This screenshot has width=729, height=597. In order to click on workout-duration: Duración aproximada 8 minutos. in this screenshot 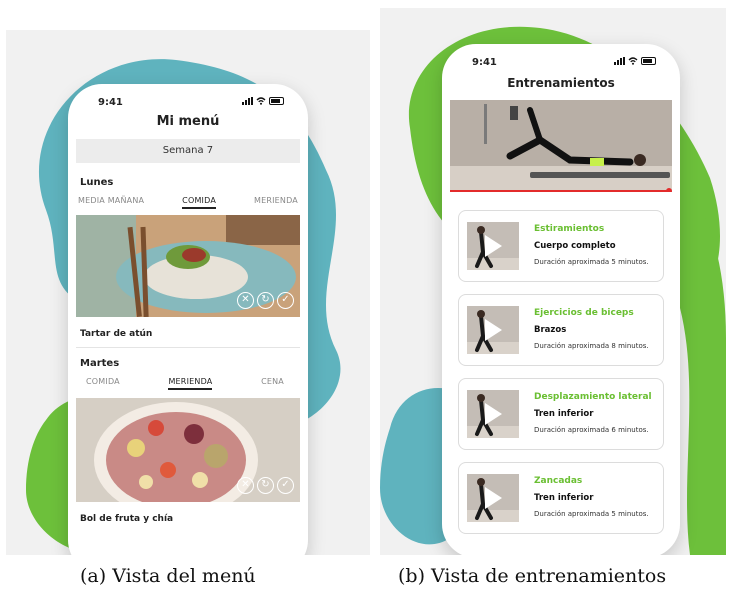, I will do `click(591, 346)`.